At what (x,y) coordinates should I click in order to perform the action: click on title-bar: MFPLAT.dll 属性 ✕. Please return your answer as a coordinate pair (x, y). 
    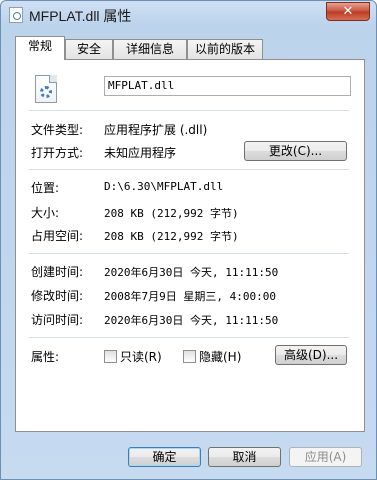
    Looking at the image, I should click on (188, 15).